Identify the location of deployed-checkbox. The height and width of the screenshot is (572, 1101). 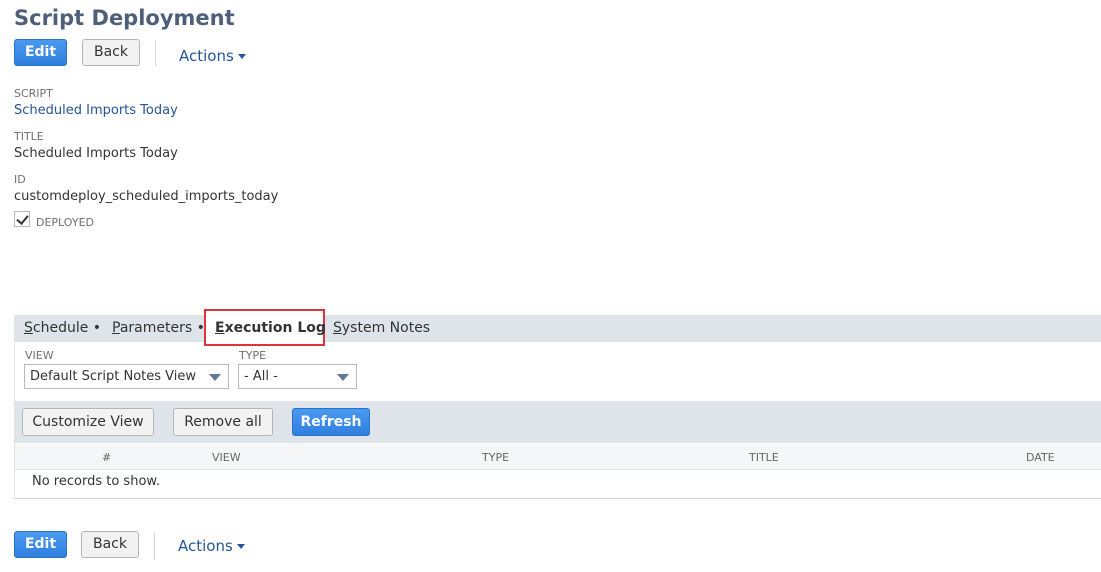
(22, 219).